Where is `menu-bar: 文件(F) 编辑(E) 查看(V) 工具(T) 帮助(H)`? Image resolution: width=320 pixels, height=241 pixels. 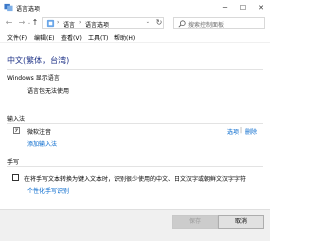 menu-bar: 文件(F) 编辑(E) 查看(V) 工具(T) 帮助(H) is located at coordinates (135, 36).